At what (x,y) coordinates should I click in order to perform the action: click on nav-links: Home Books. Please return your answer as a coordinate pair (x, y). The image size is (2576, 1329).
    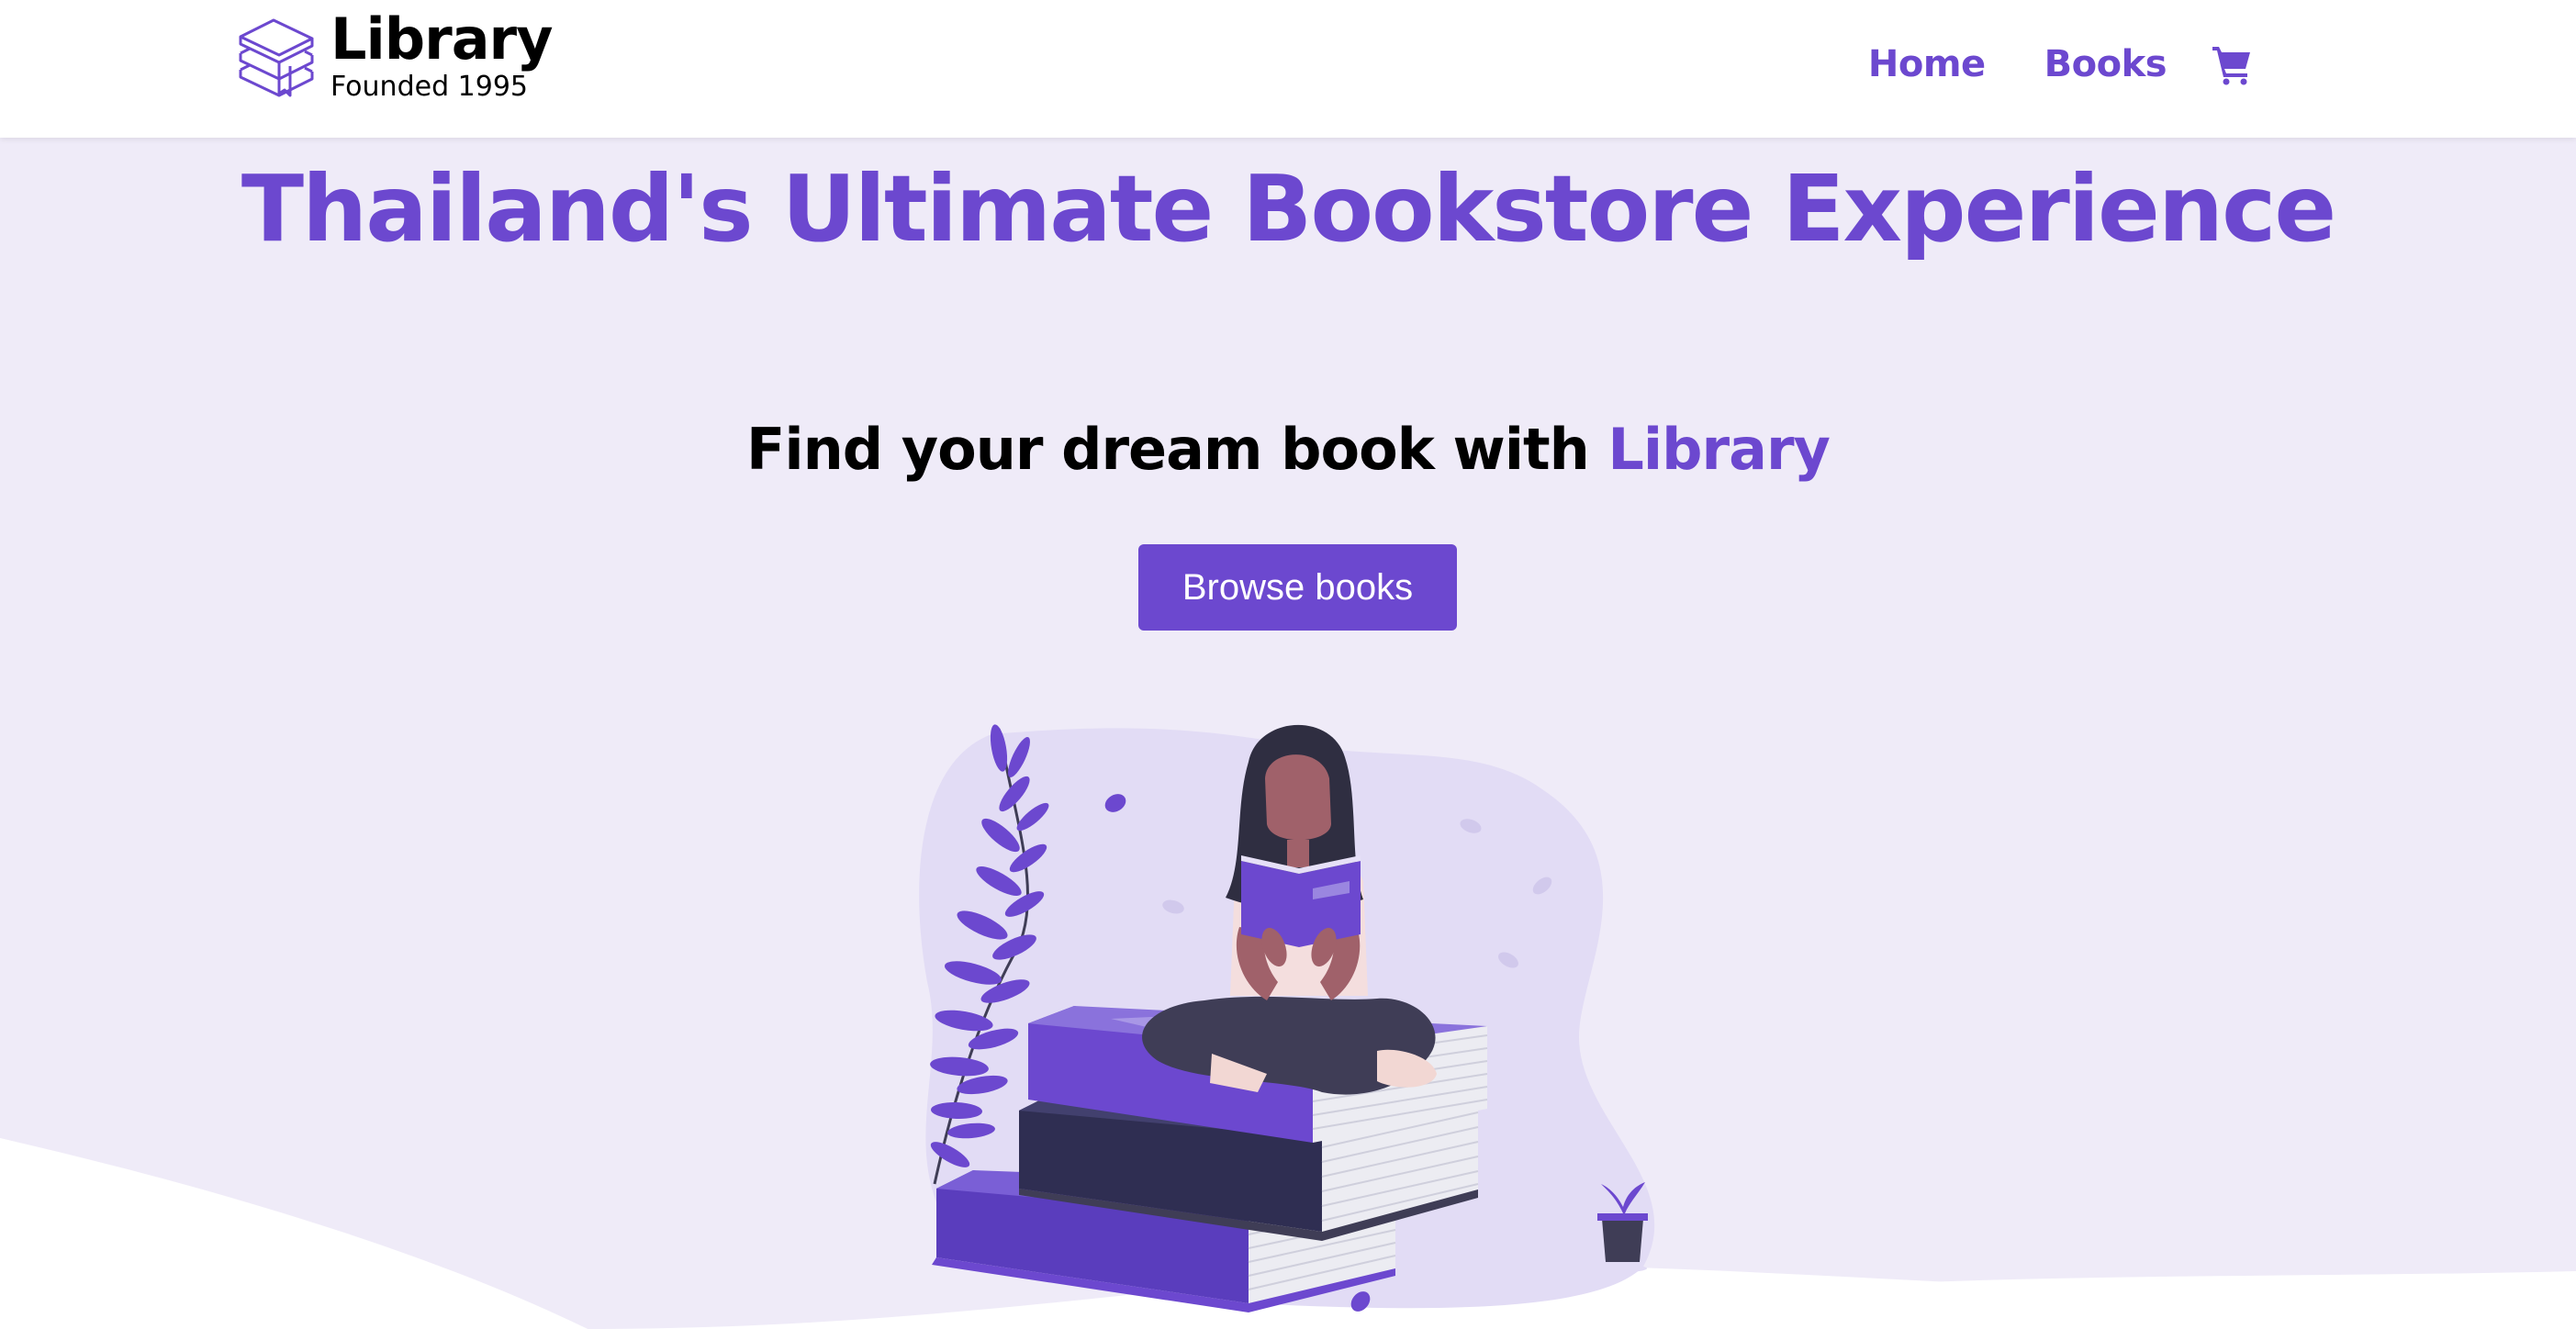
    Looking at the image, I should click on (2060, 64).